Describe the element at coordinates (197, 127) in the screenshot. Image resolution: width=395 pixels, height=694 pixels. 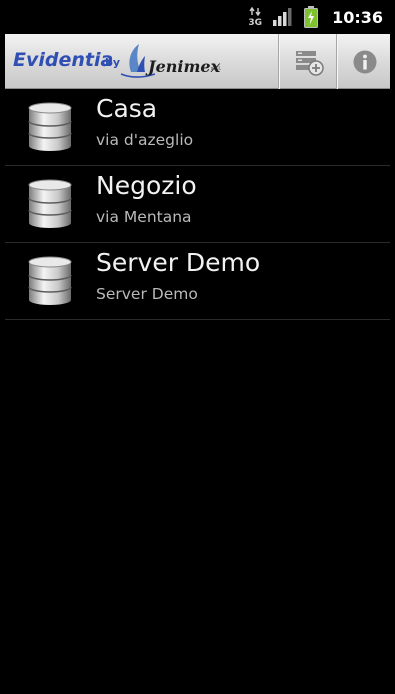
I see `list-item-casa: Casa via d'azeglio` at that location.